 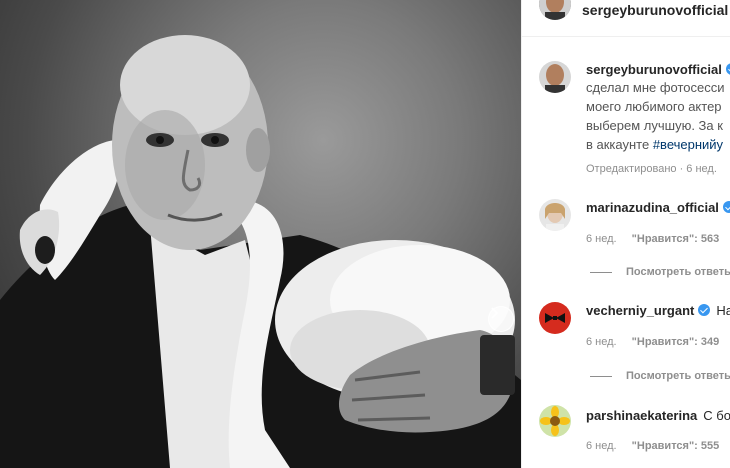 I want to click on caption-username-text: sergeyburunovofficial, so click(x=654, y=69).